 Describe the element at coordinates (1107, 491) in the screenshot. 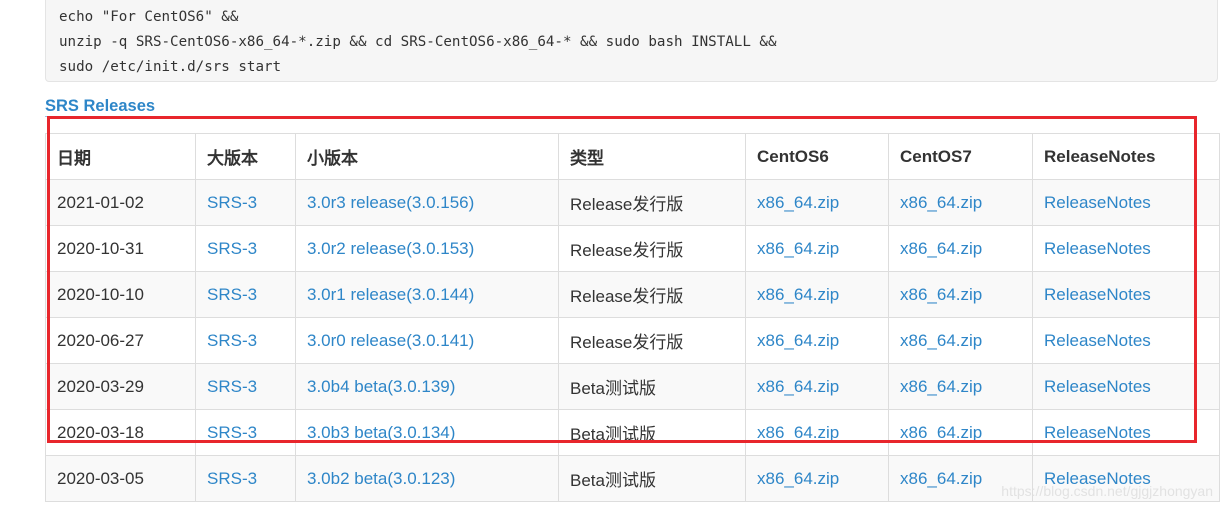

I see `csdn-watermark: https://blog.csdn.net/gjgjzhongyan` at that location.